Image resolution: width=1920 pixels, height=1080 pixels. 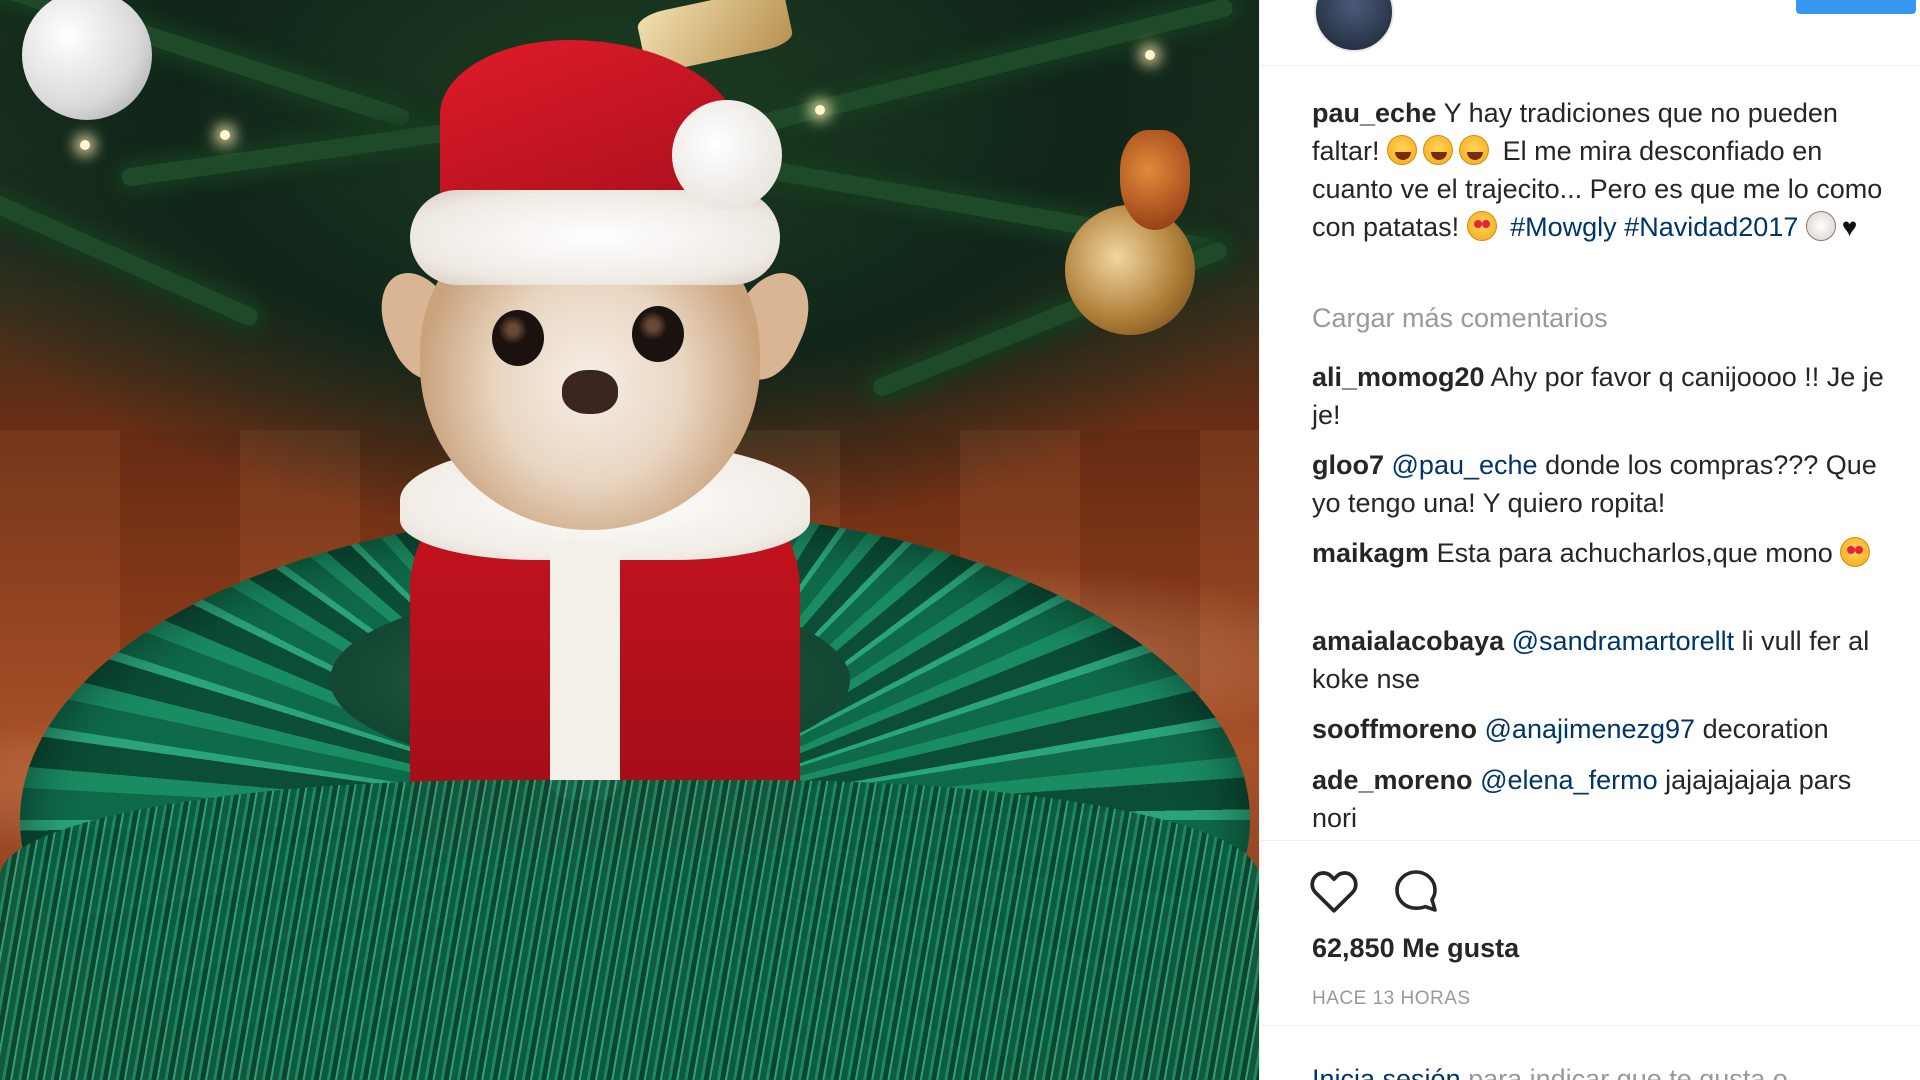 What do you see at coordinates (1392, 780) in the screenshot?
I see `comment-username: ade_moreno` at bounding box center [1392, 780].